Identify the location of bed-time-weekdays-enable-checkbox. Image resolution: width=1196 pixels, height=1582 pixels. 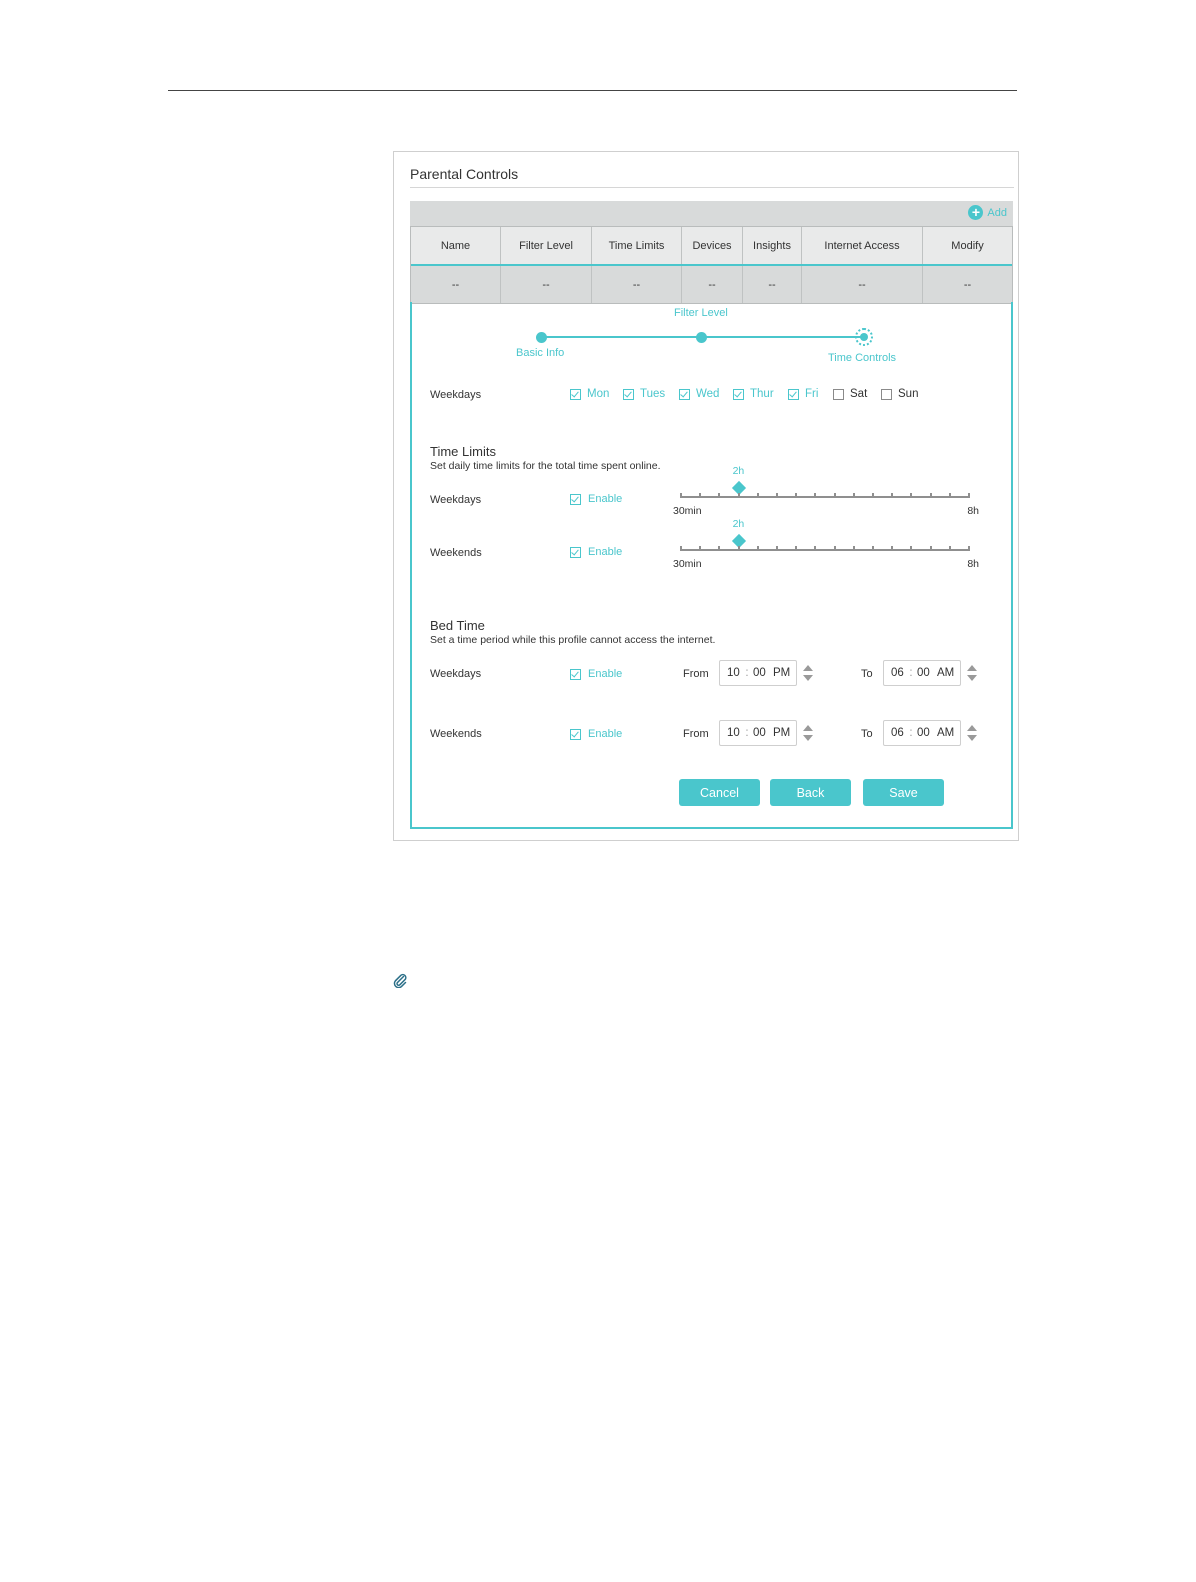
(575, 674).